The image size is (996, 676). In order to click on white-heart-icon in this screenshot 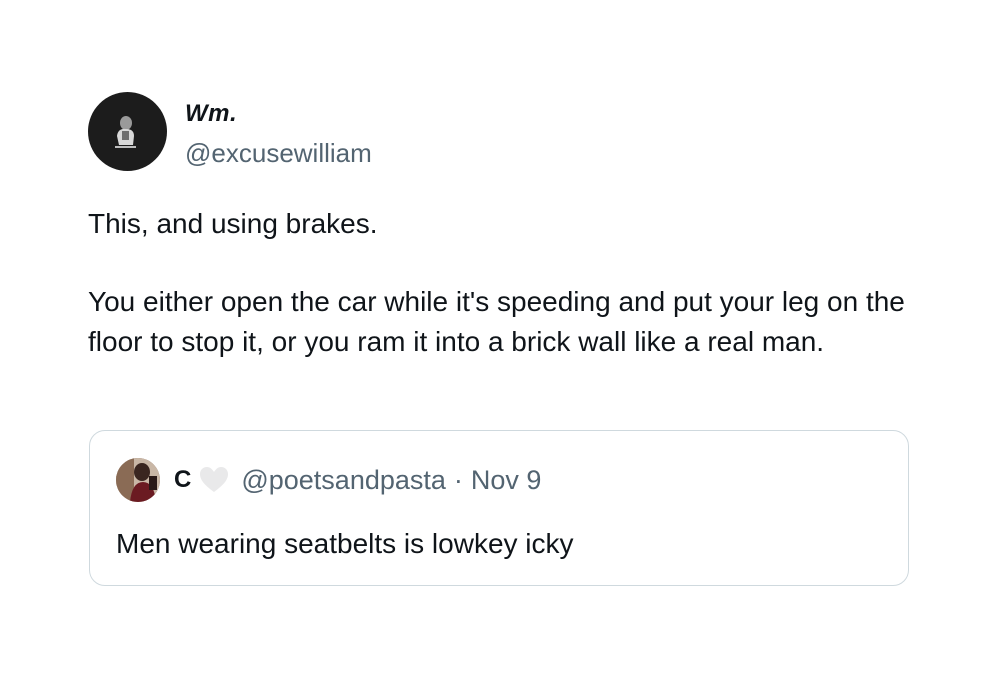, I will do `click(214, 479)`.